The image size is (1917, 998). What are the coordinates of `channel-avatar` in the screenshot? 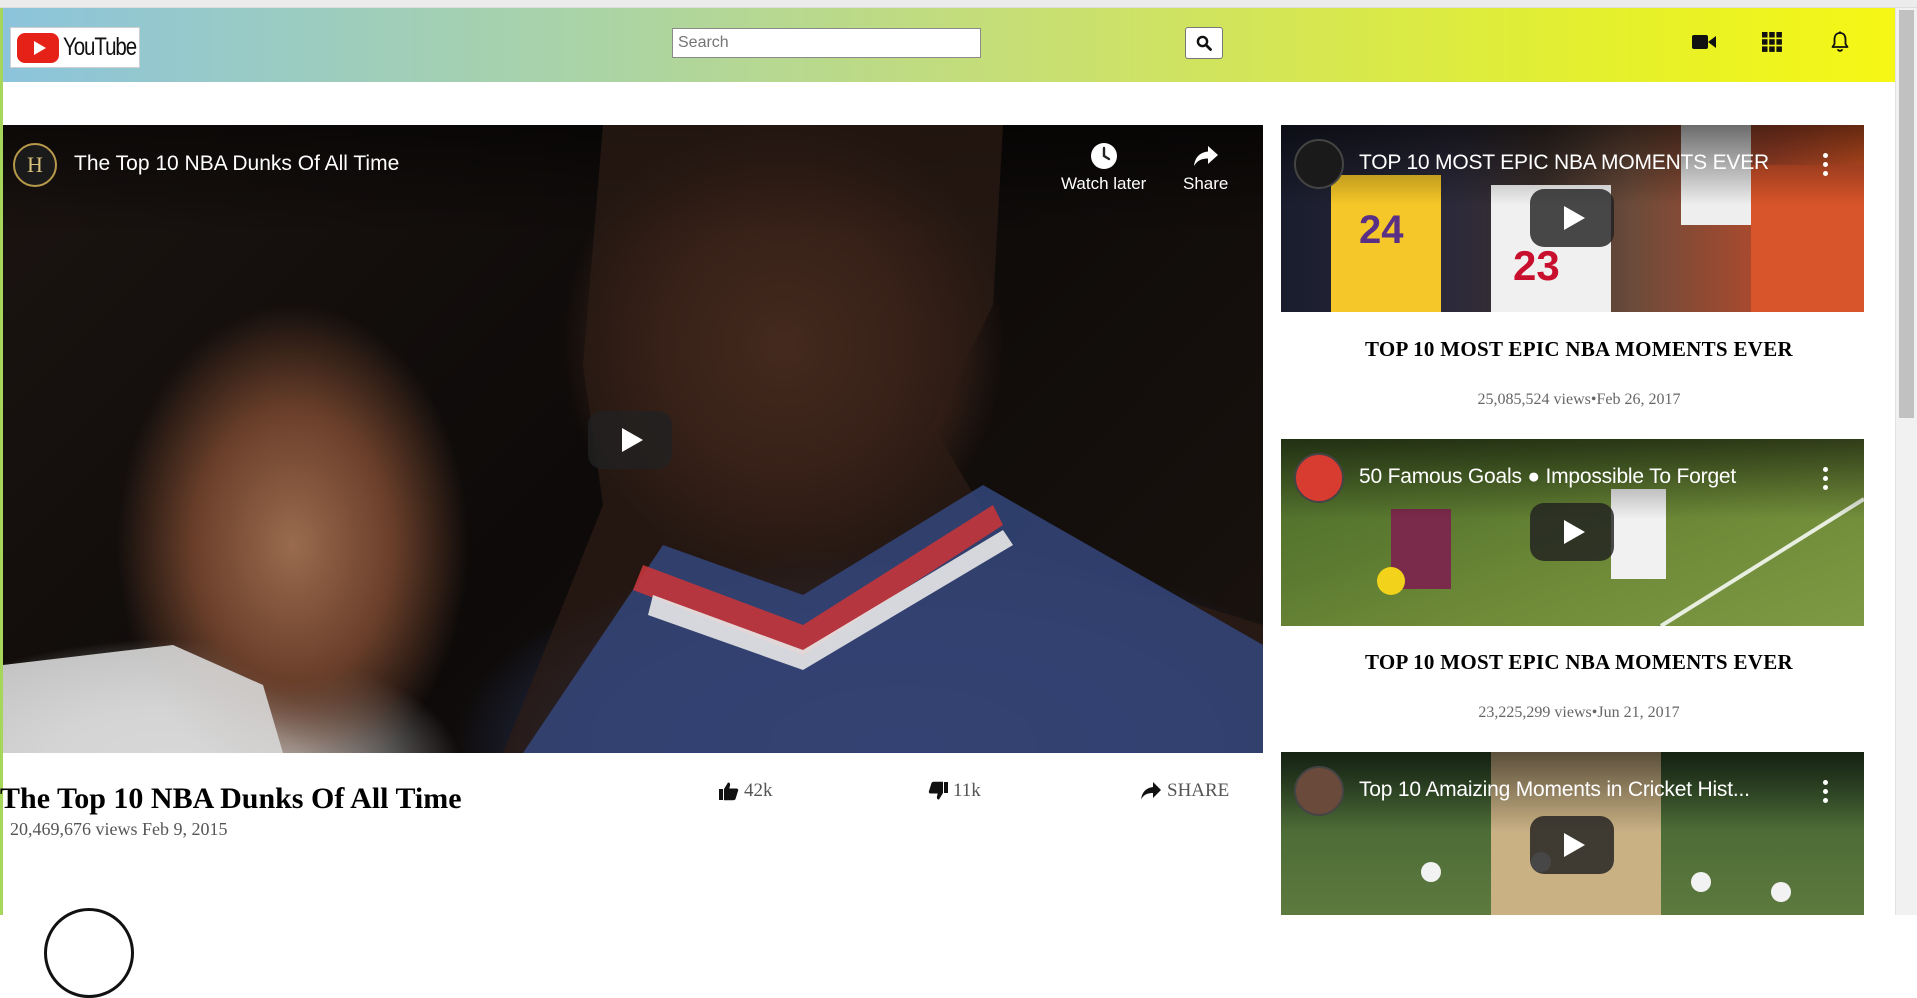 It's located at (89, 953).